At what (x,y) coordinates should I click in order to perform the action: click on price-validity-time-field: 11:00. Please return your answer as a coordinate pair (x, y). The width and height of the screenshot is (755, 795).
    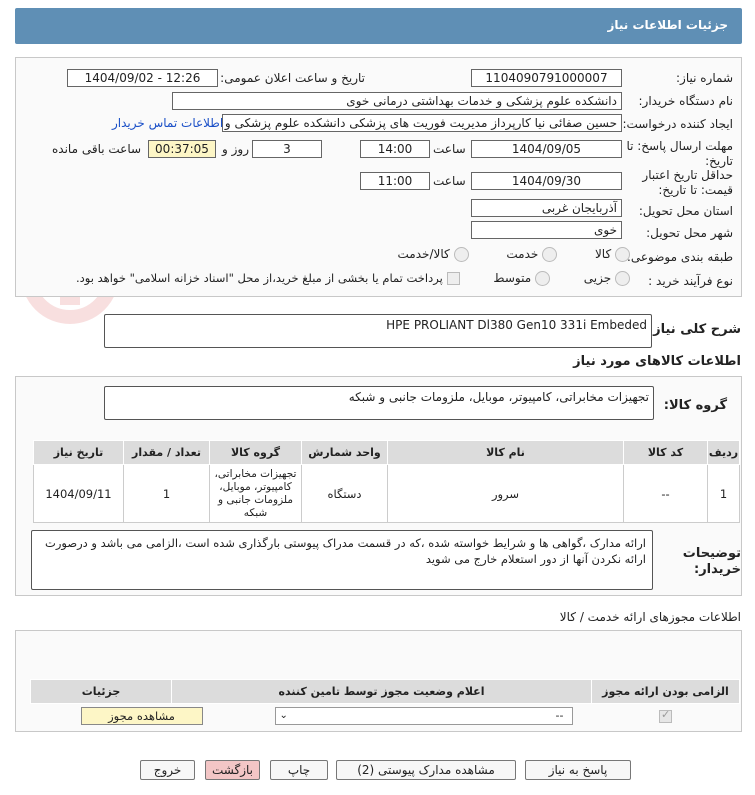
    Looking at the image, I should click on (395, 181).